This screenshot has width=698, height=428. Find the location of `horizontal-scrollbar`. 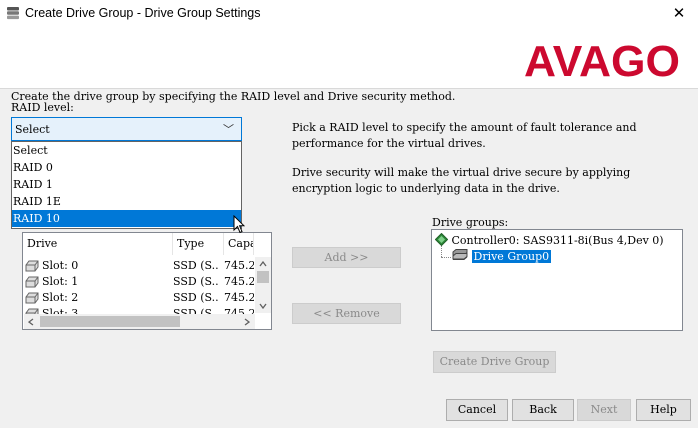

horizontal-scrollbar is located at coordinates (139, 321).